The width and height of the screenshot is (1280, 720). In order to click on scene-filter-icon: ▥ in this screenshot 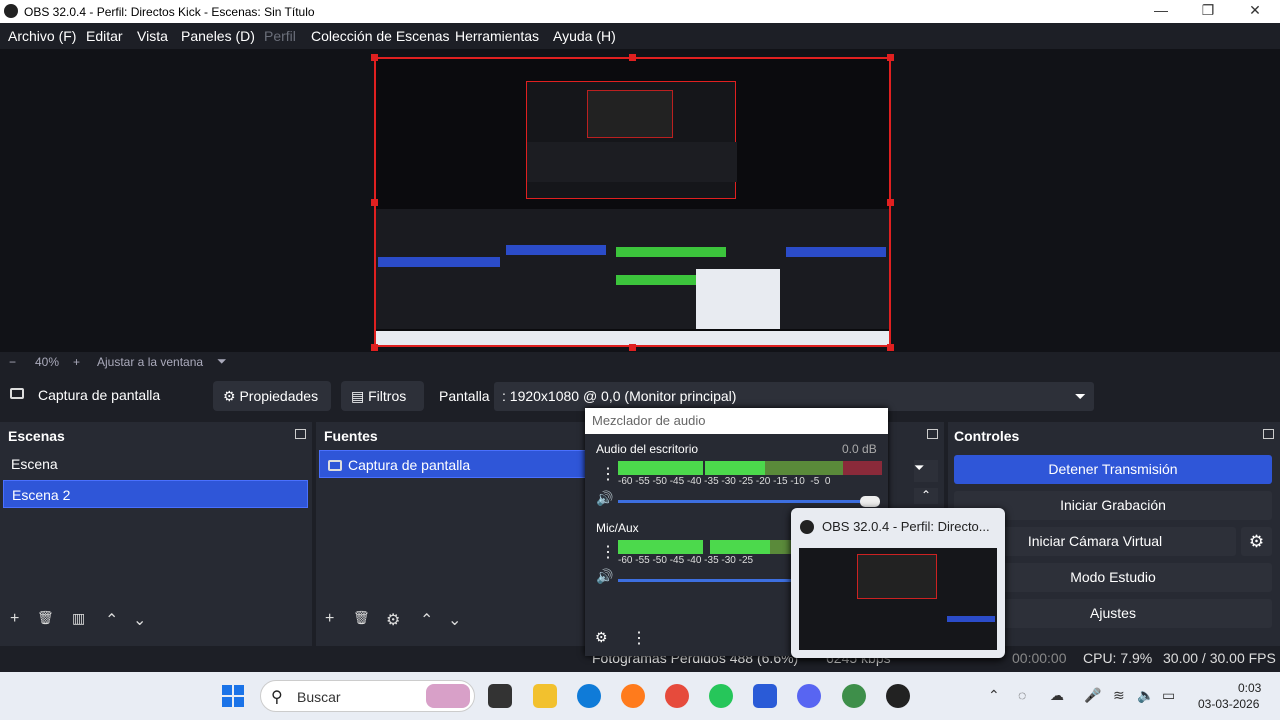, I will do `click(78, 618)`.